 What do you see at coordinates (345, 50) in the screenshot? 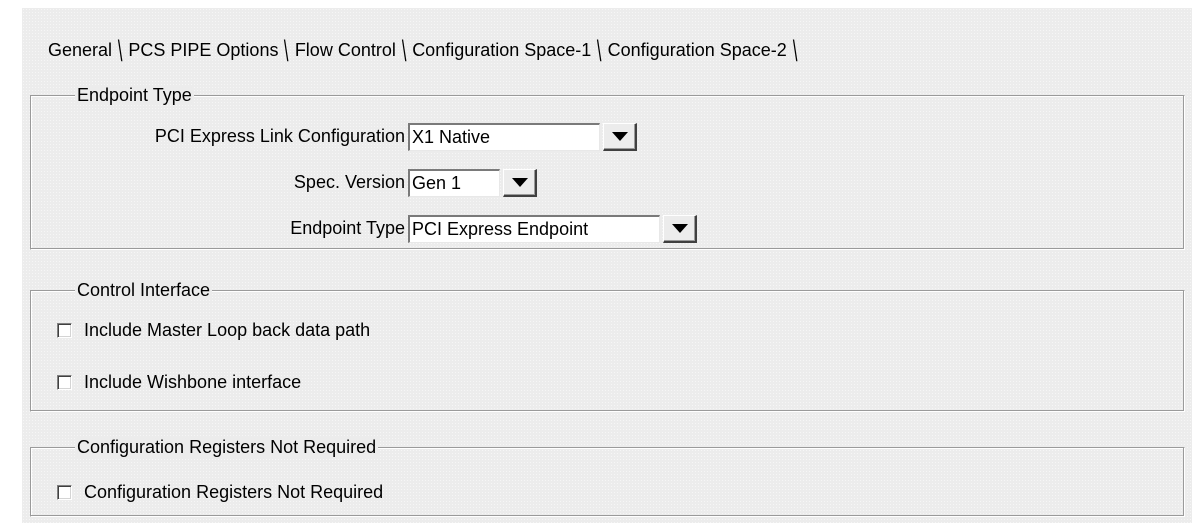
I see `tab-flow-control: Flow Control` at bounding box center [345, 50].